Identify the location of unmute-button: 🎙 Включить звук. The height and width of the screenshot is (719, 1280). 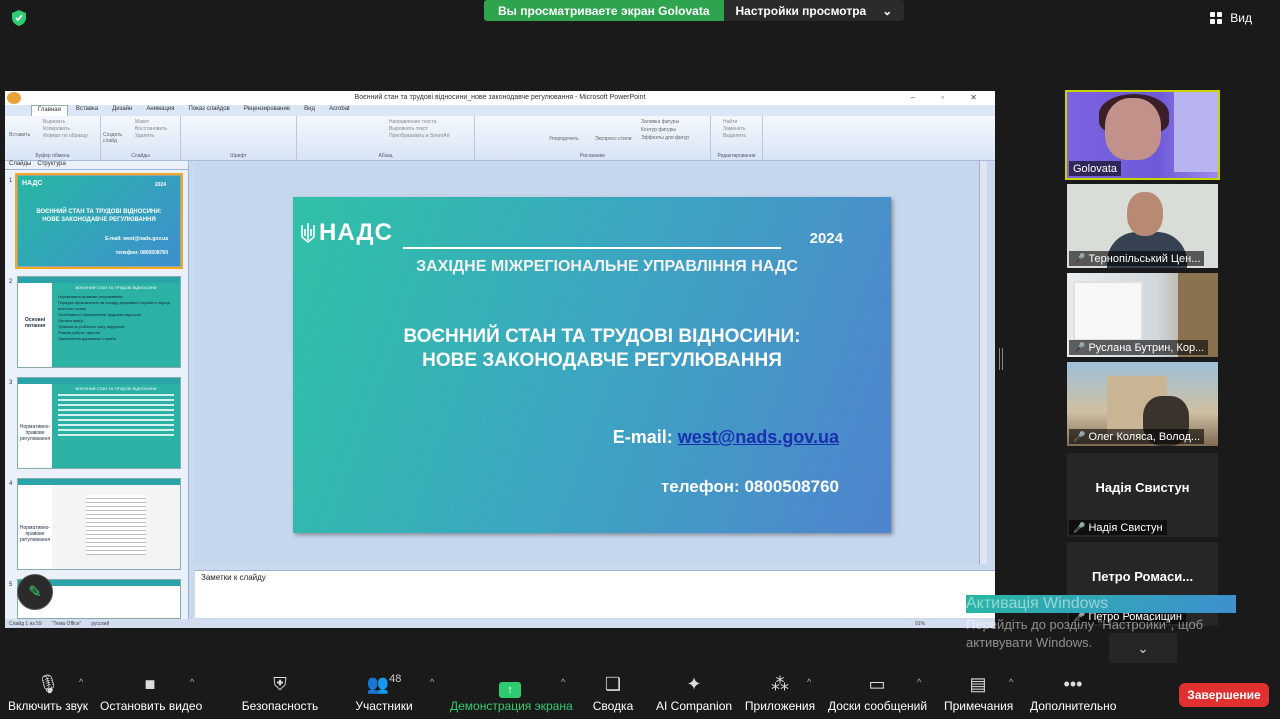
(48, 693).